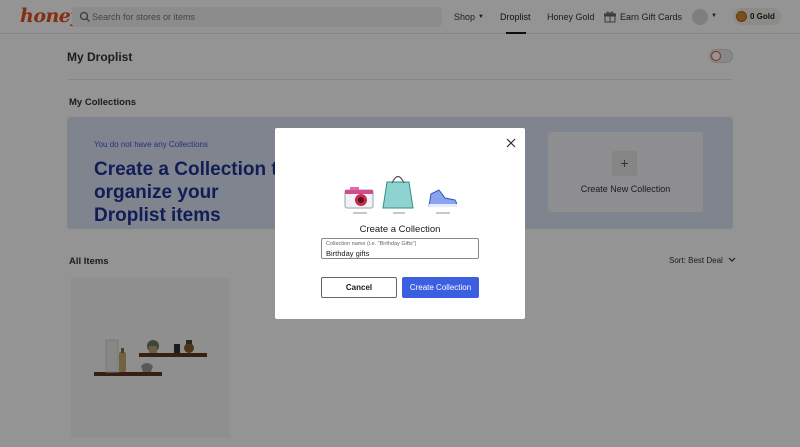  Describe the element at coordinates (440, 287) in the screenshot. I see `create-collection-button: Create Collection` at that location.